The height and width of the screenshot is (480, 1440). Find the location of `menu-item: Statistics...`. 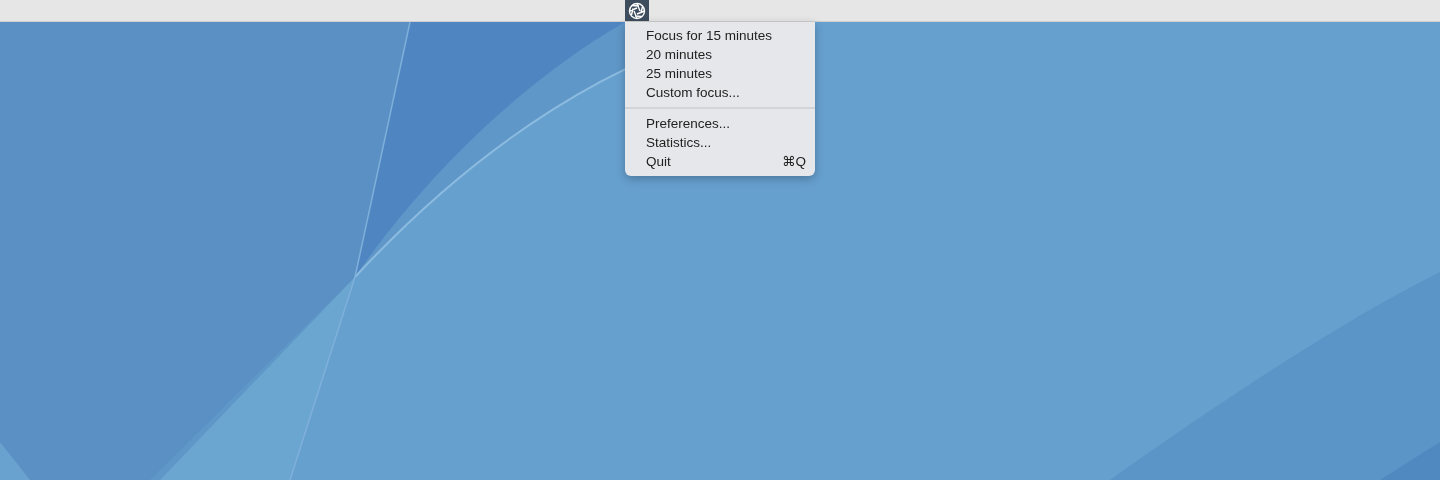

menu-item: Statistics... is located at coordinates (720, 142).